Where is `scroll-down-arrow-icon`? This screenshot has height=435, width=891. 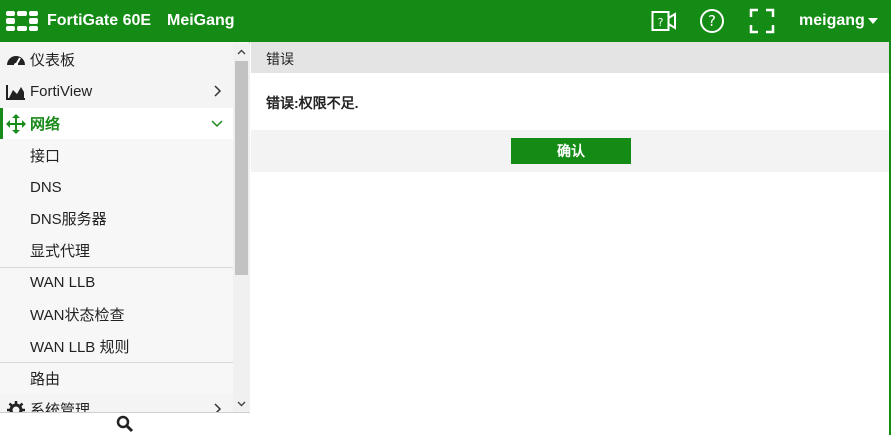 scroll-down-arrow-icon is located at coordinates (241, 404).